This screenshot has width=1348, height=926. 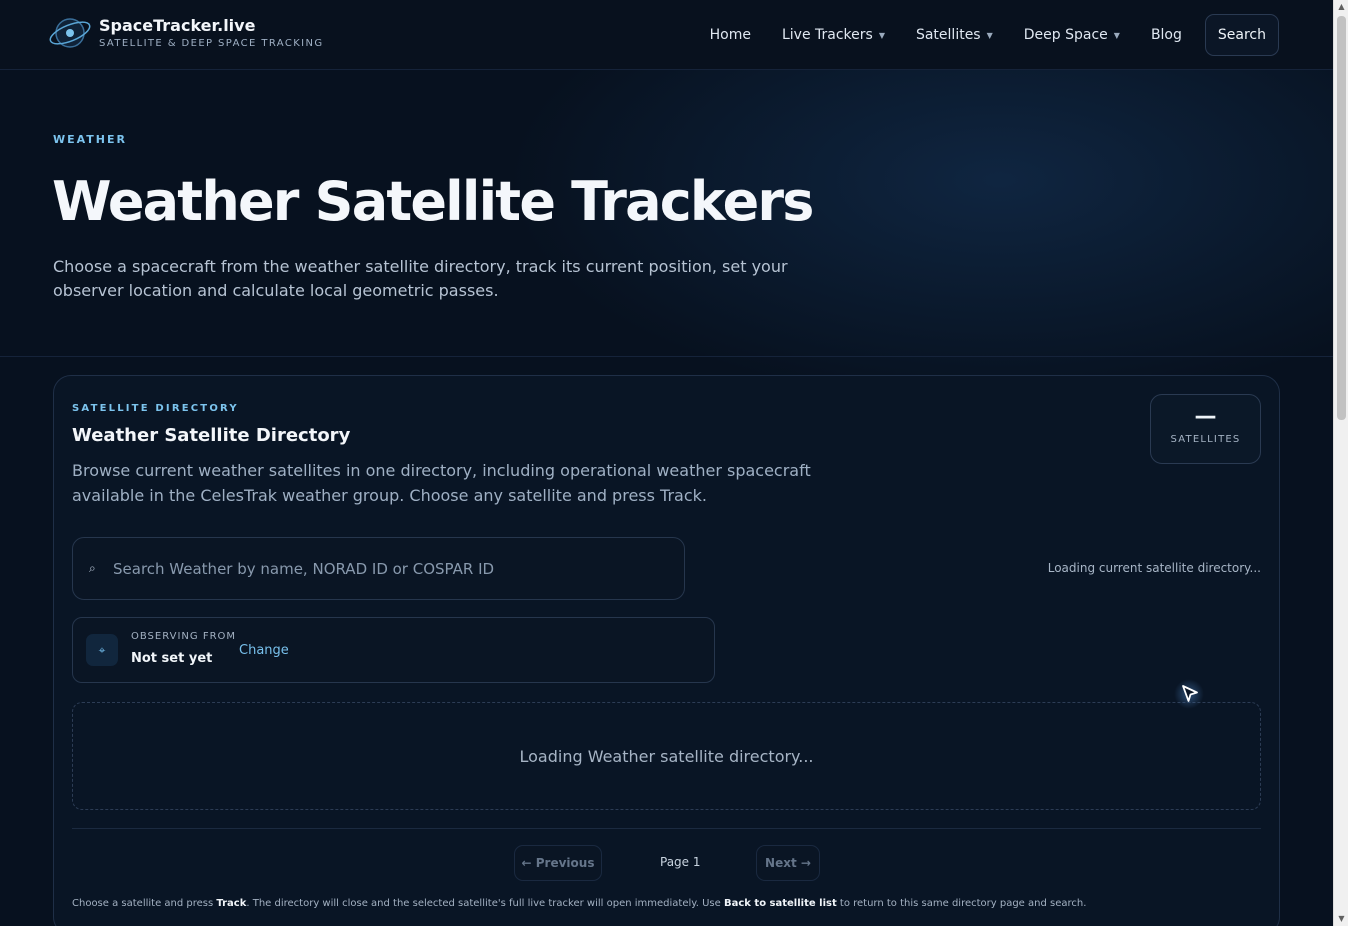 What do you see at coordinates (1341, 7) in the screenshot?
I see `scroll-up-arrow-icon: ▲` at bounding box center [1341, 7].